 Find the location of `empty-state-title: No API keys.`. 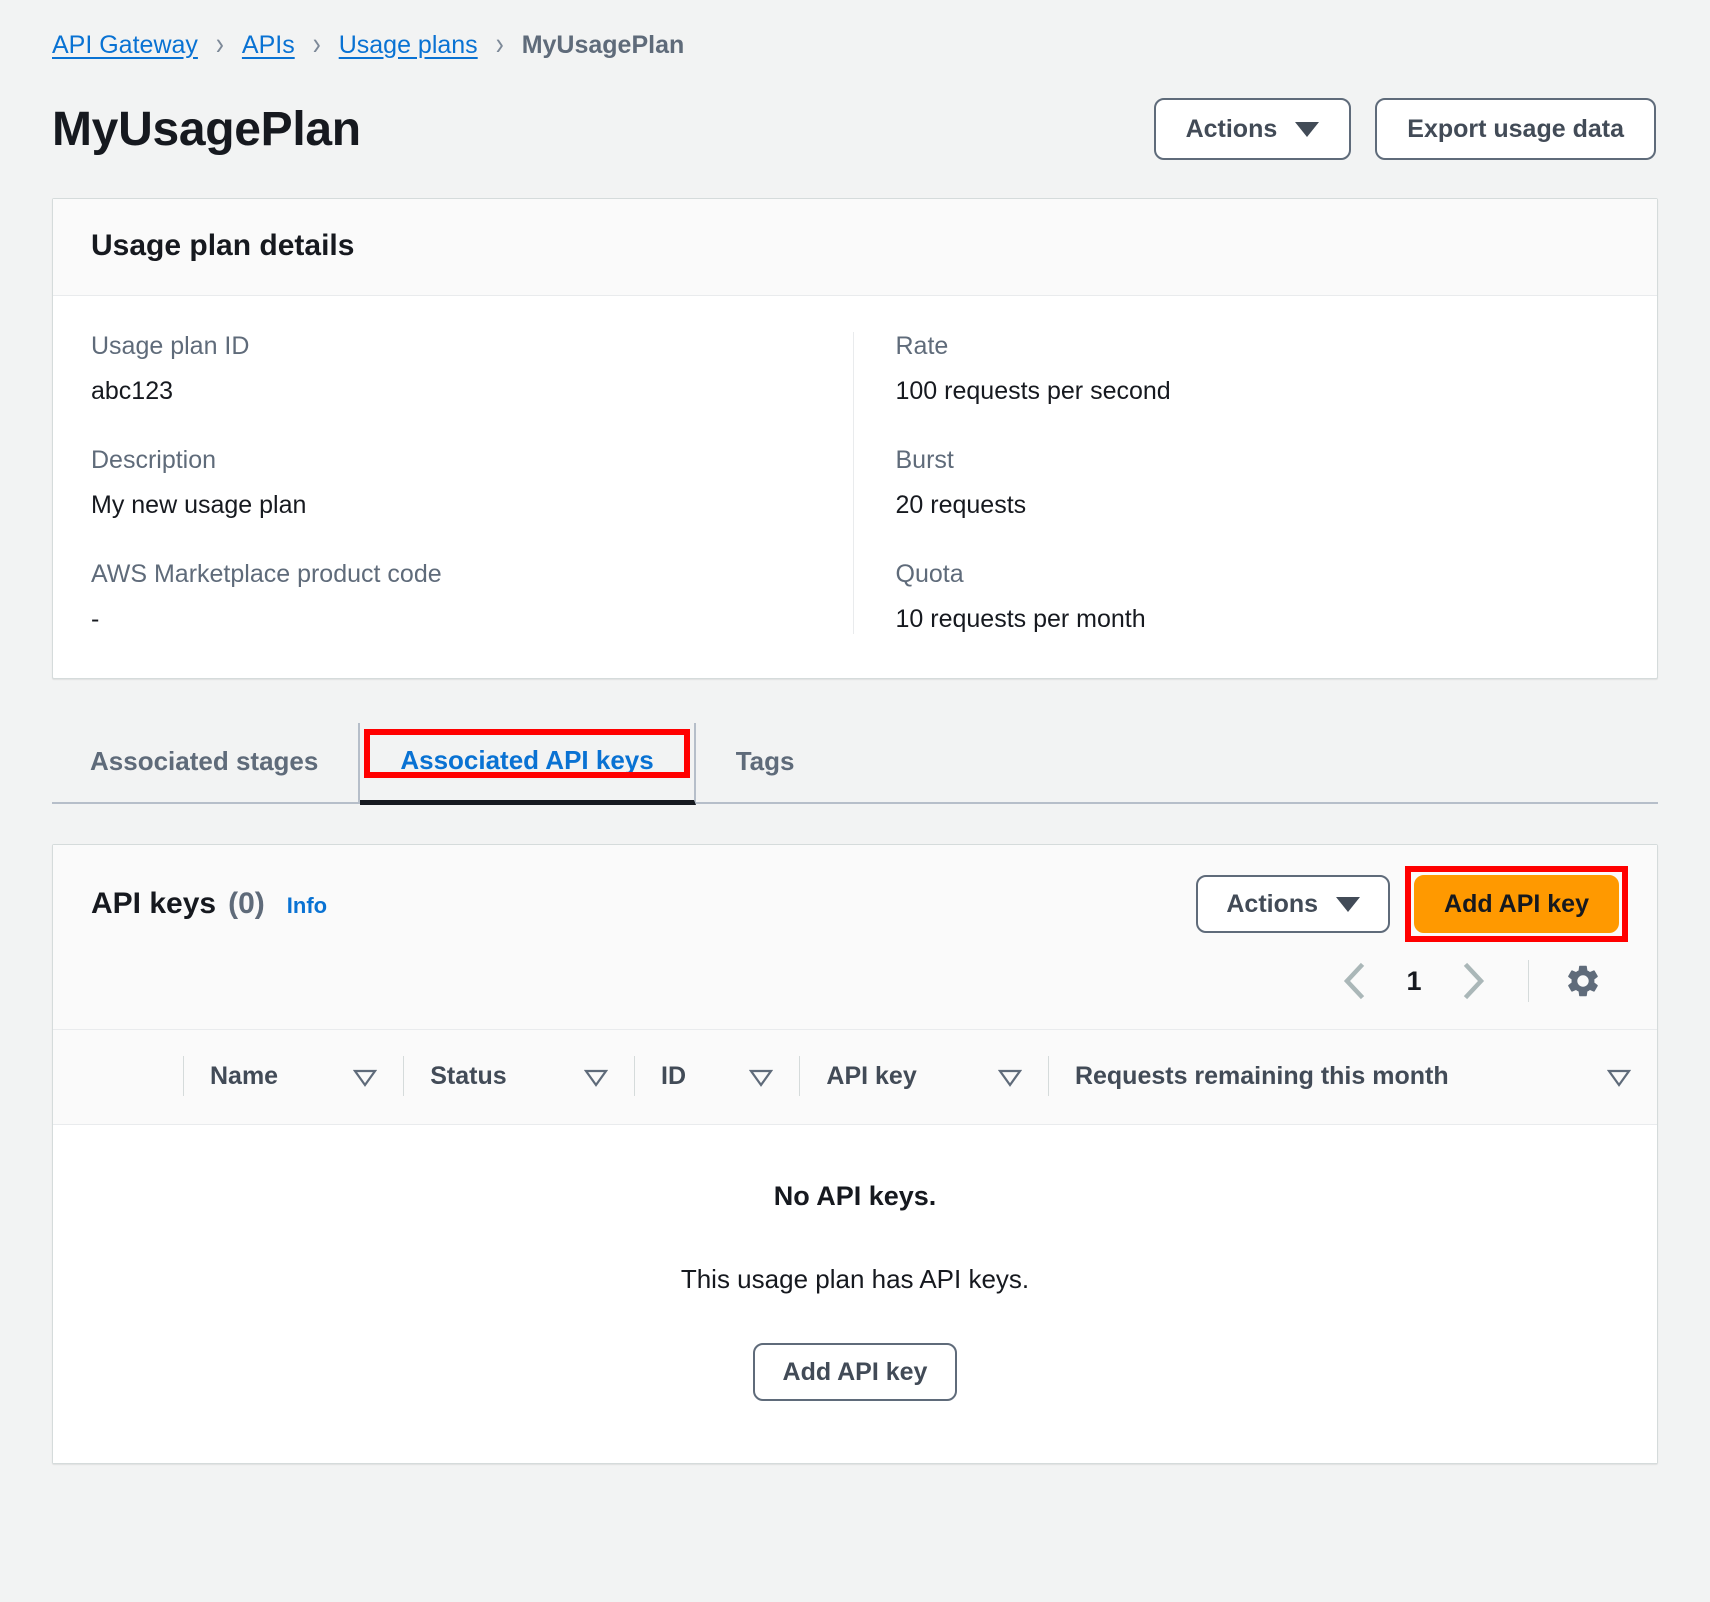

empty-state-title: No API keys. is located at coordinates (855, 1196).